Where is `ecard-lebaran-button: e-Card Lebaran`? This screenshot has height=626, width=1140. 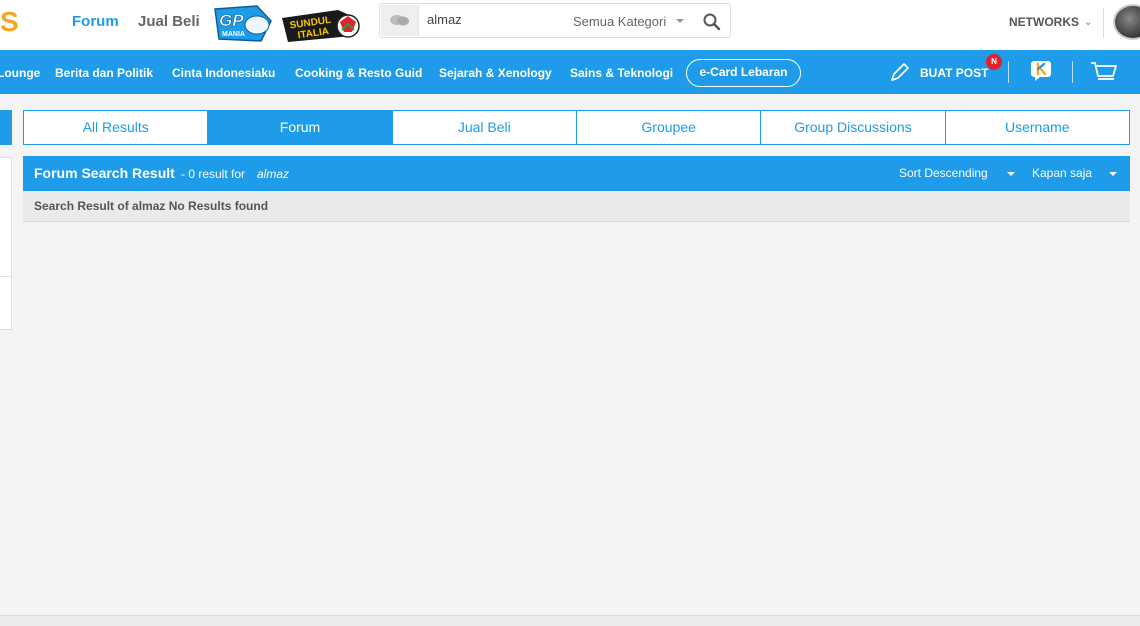
ecard-lebaran-button: e-Card Lebaran is located at coordinates (743, 73).